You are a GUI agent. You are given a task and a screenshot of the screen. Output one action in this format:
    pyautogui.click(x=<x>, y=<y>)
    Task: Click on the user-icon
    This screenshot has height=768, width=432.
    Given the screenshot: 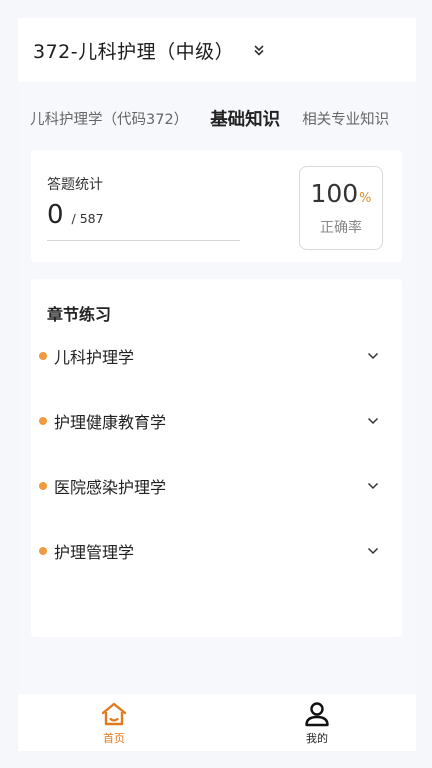 What is the action you would take?
    pyautogui.click(x=317, y=714)
    